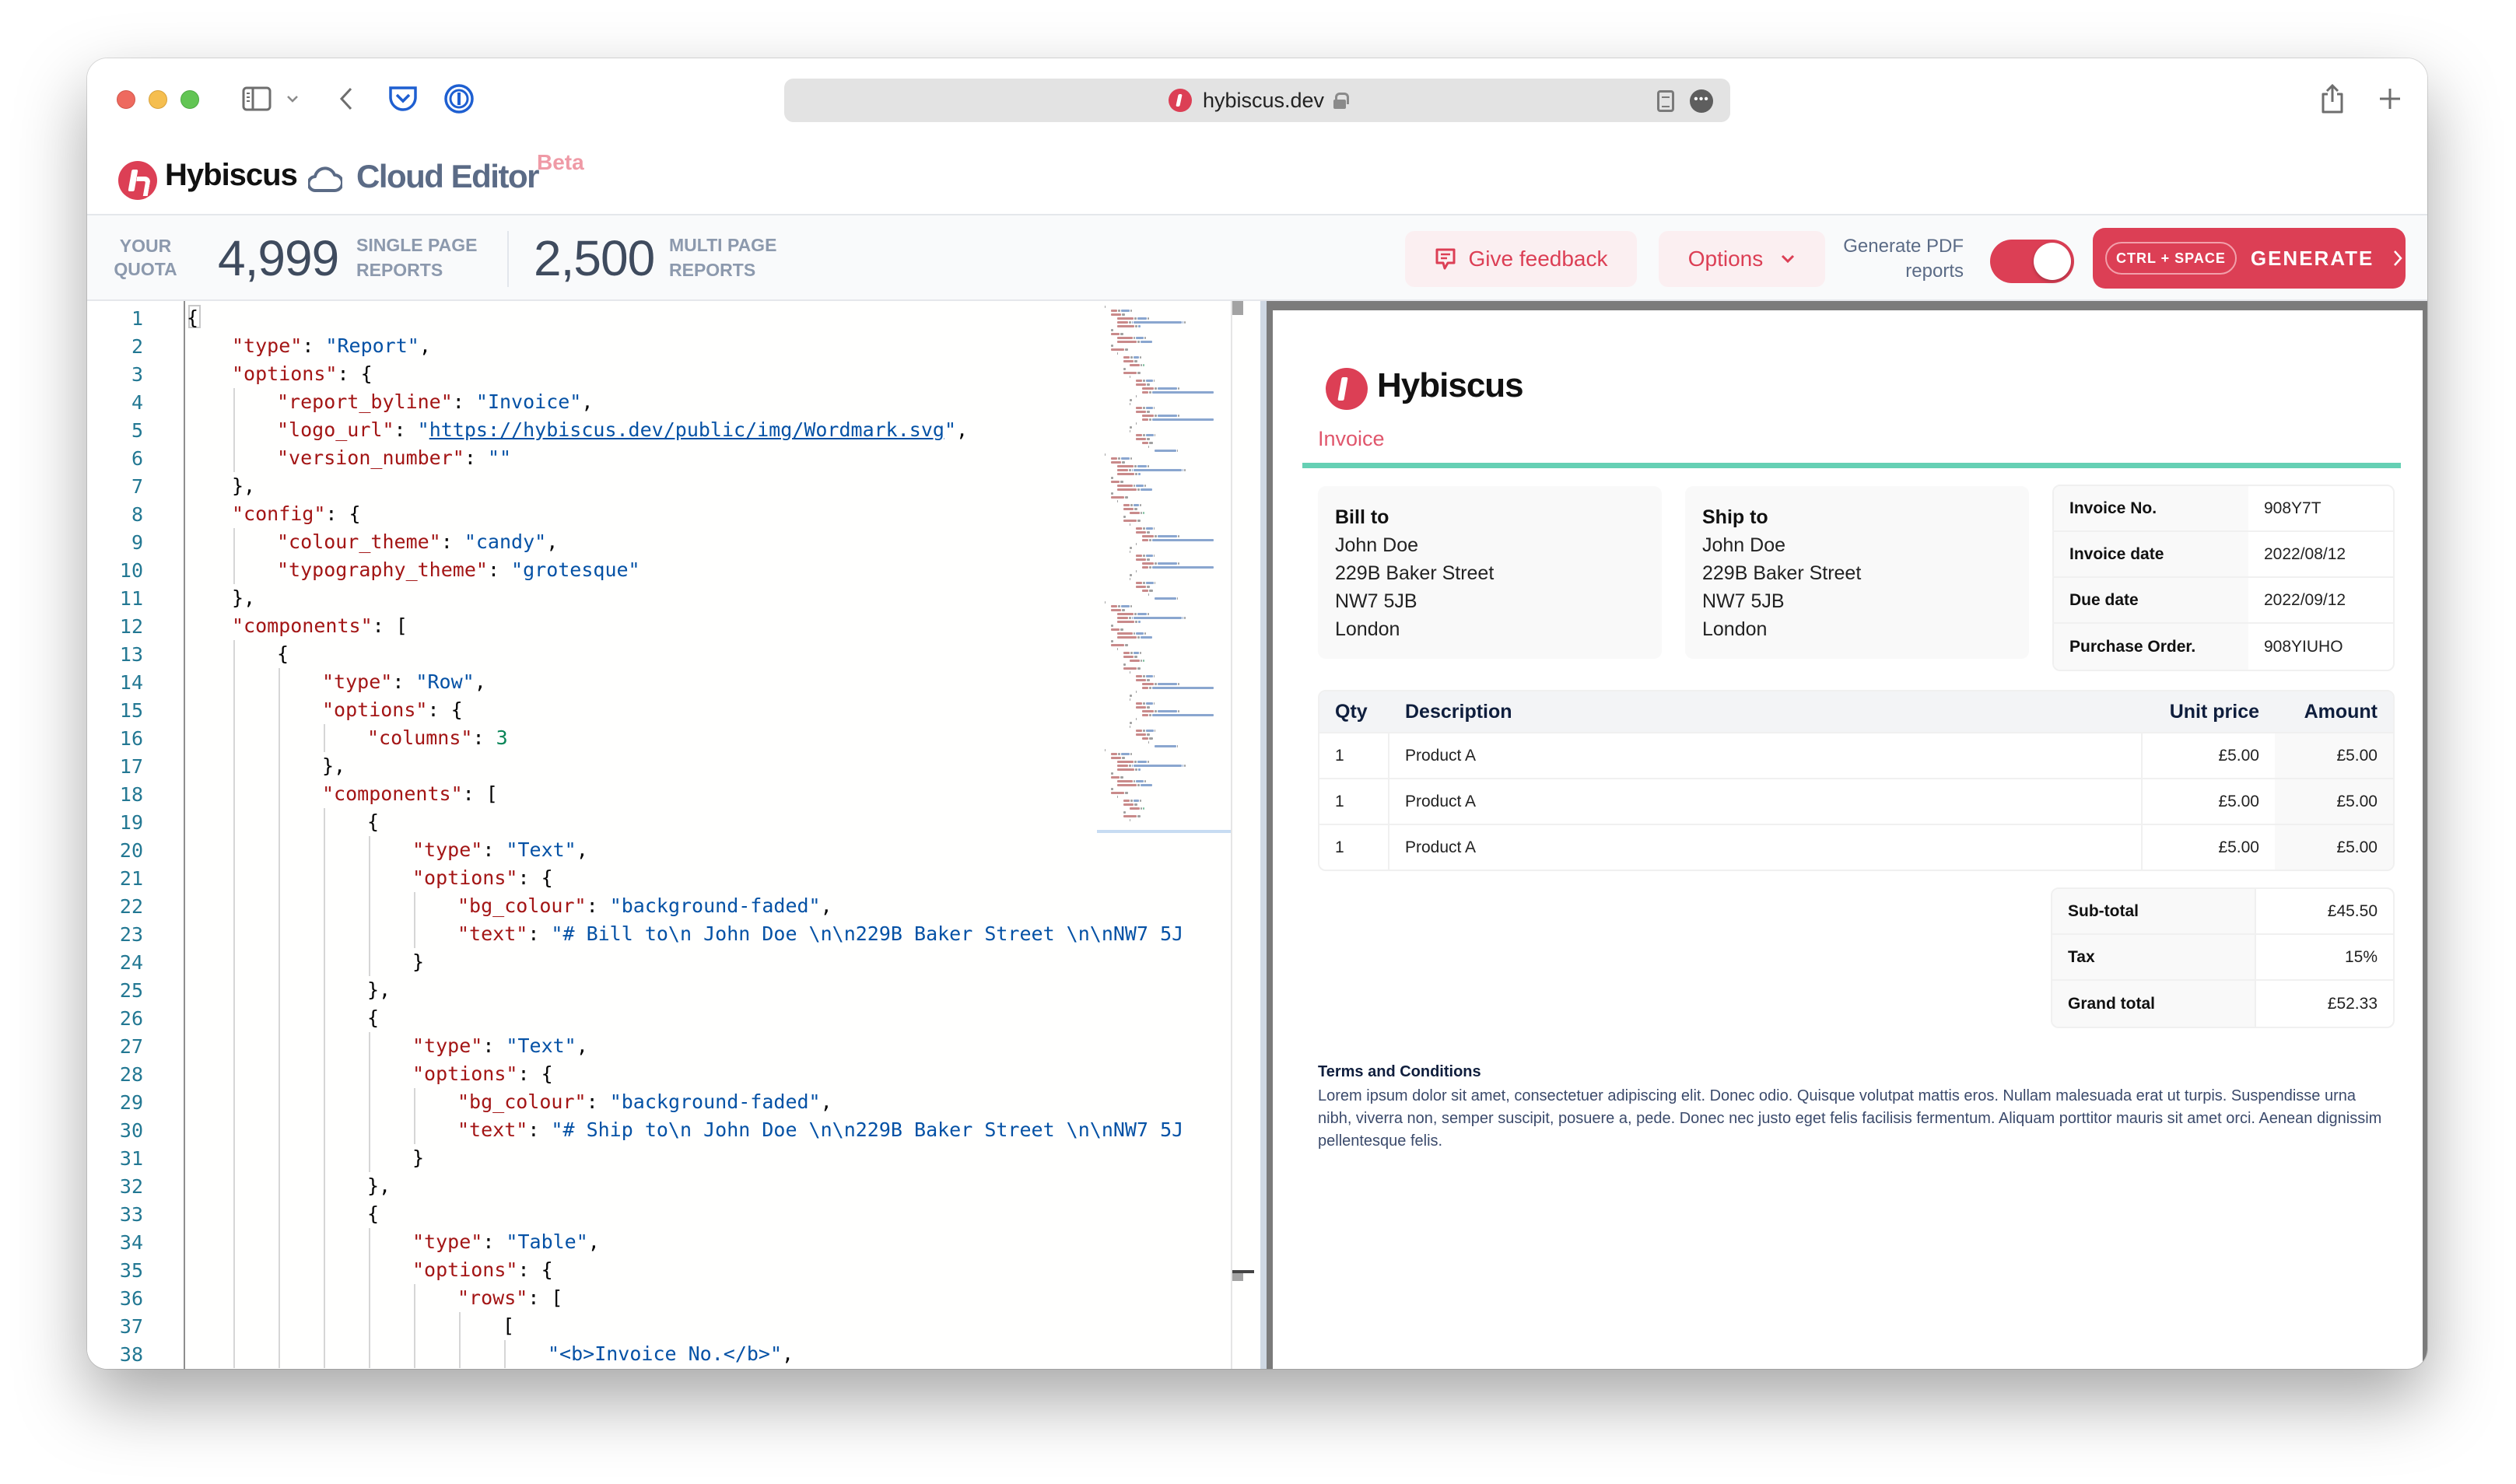 This screenshot has width=2516, height=1484. Describe the element at coordinates (231, 176) in the screenshot. I see `brand-name: Hybiscus` at that location.